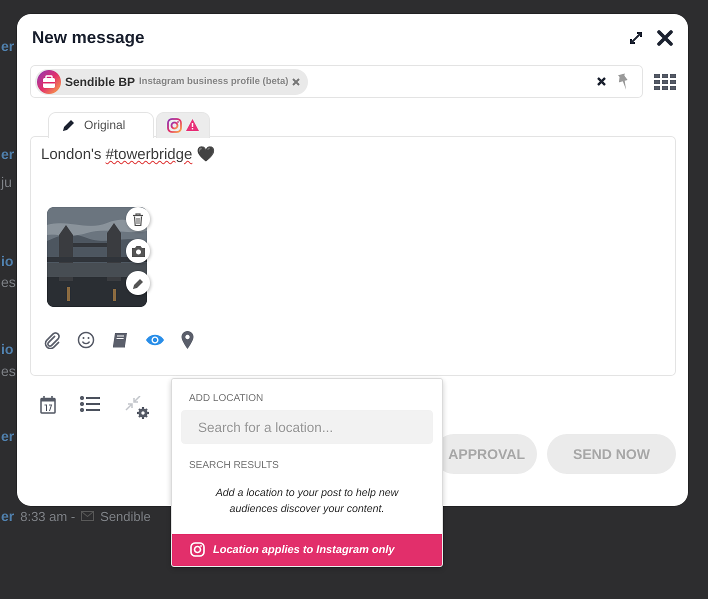 The width and height of the screenshot is (708, 599). What do you see at coordinates (155, 340) in the screenshot?
I see `eye-icon` at bounding box center [155, 340].